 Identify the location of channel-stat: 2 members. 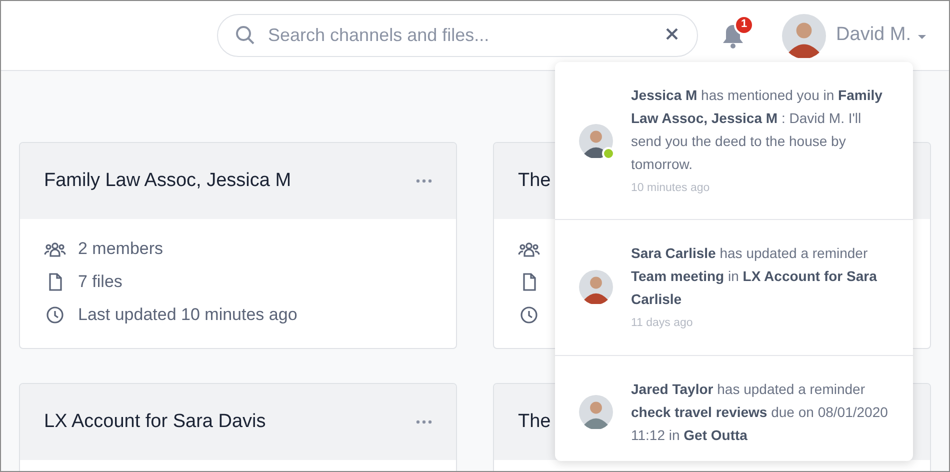
(121, 249).